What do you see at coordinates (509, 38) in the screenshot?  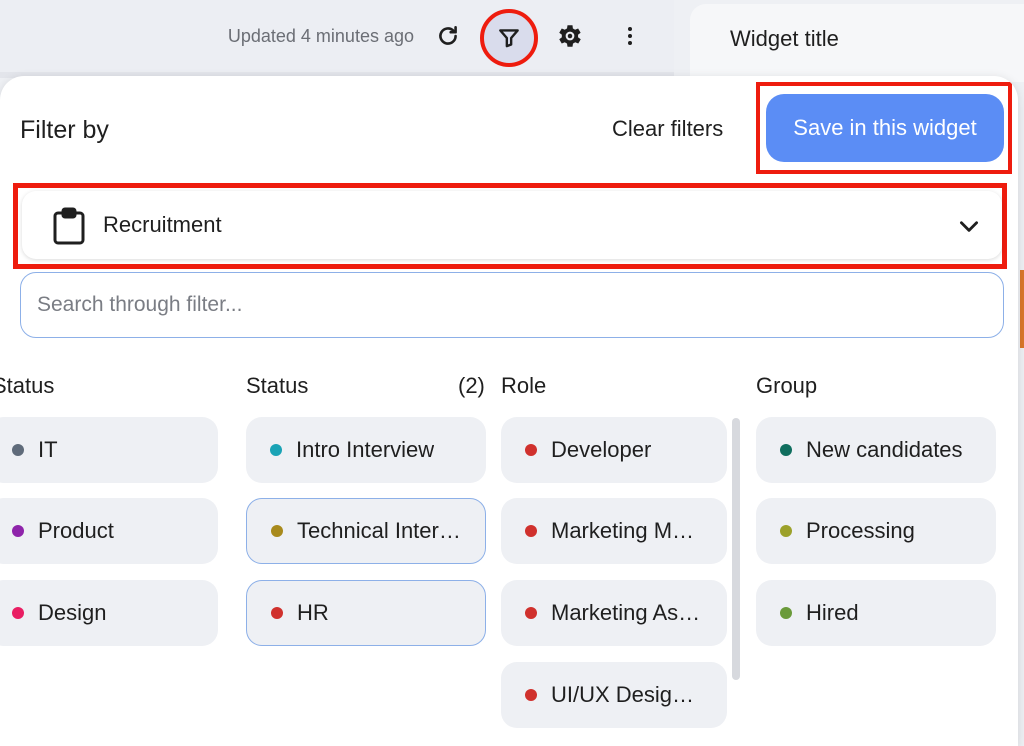 I see `filter-icon` at bounding box center [509, 38].